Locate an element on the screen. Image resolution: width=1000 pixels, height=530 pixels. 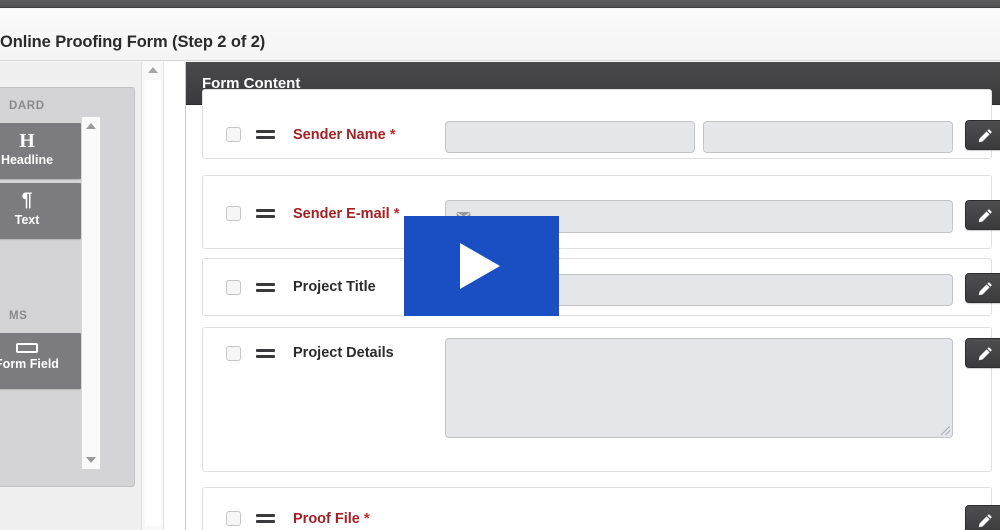
project-details-textarea is located at coordinates (699, 388).